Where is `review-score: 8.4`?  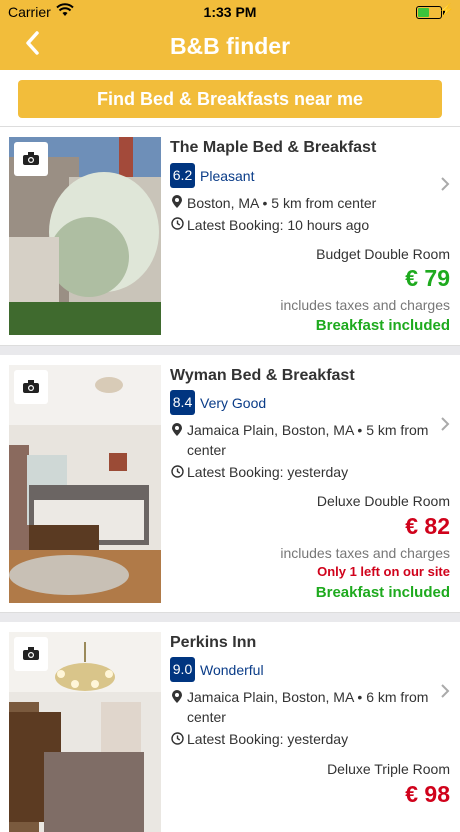
review-score: 8.4 is located at coordinates (182, 402).